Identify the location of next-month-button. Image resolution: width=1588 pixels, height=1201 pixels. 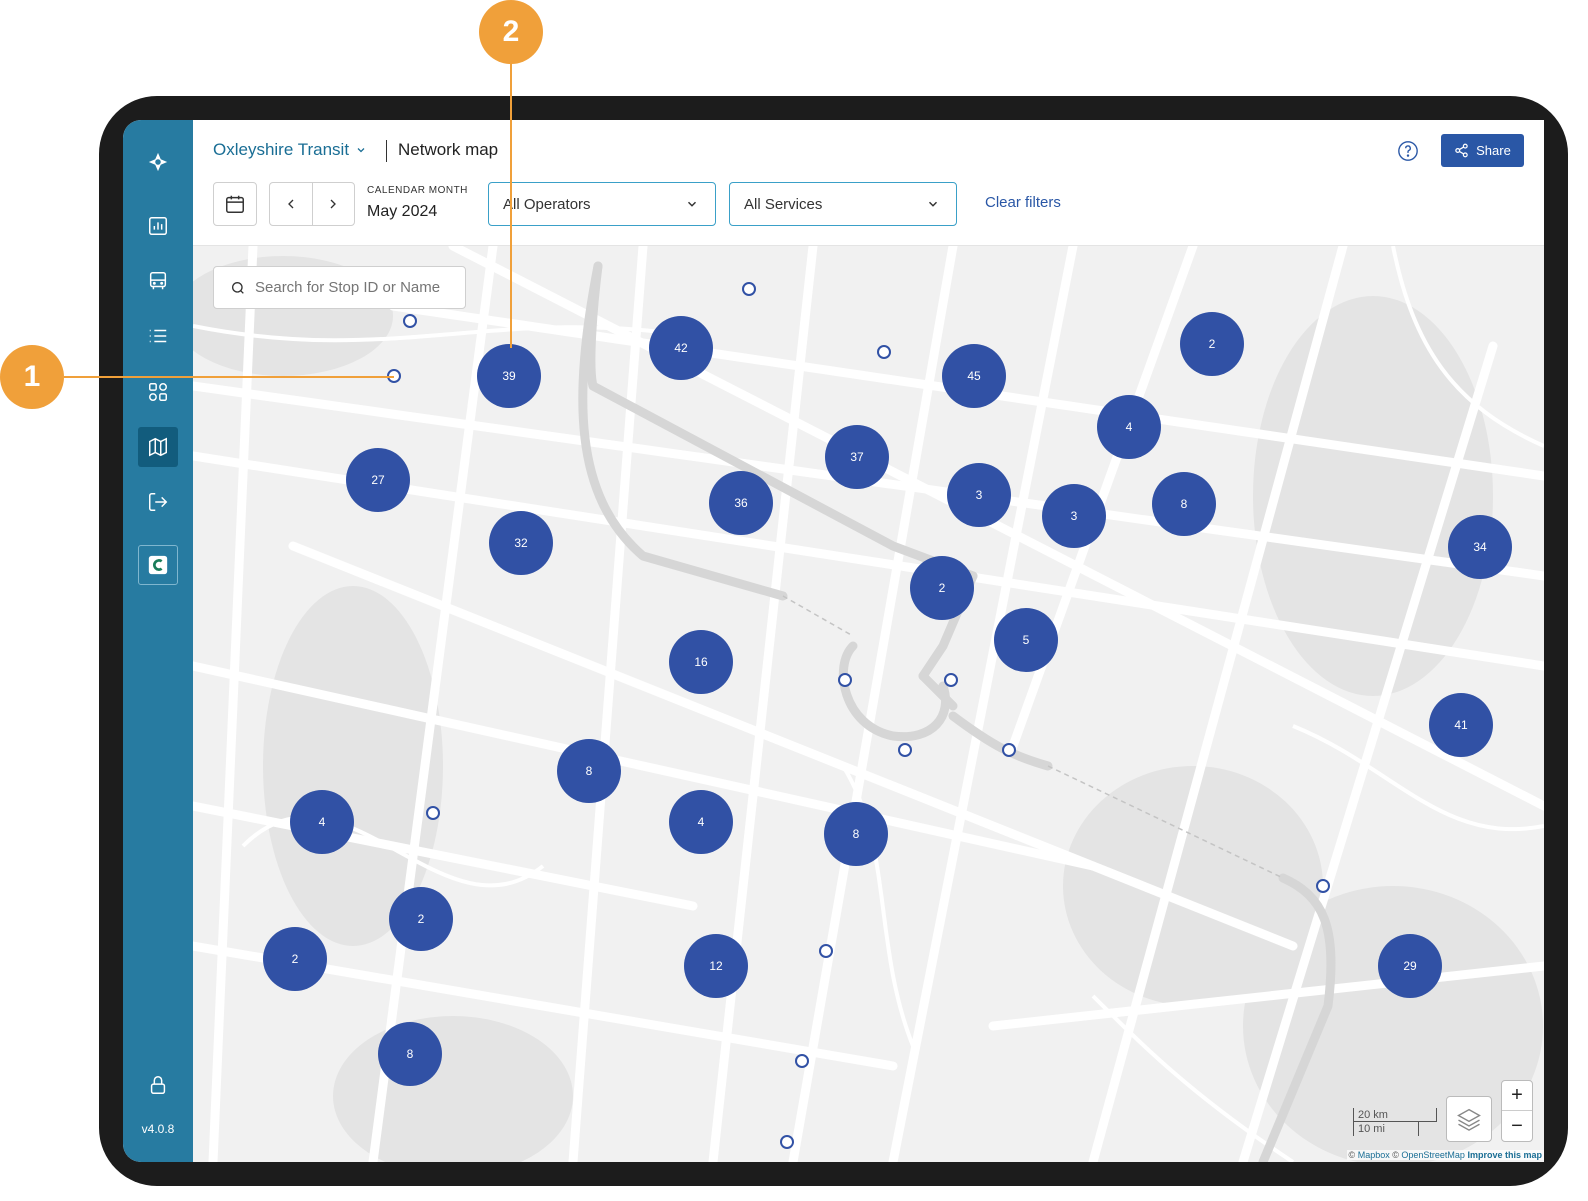
(334, 204).